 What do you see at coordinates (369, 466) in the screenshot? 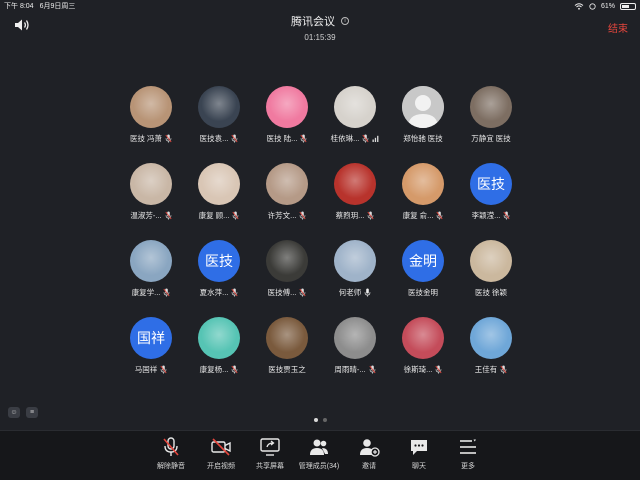
I see `invite-label: 邀请` at bounding box center [369, 466].